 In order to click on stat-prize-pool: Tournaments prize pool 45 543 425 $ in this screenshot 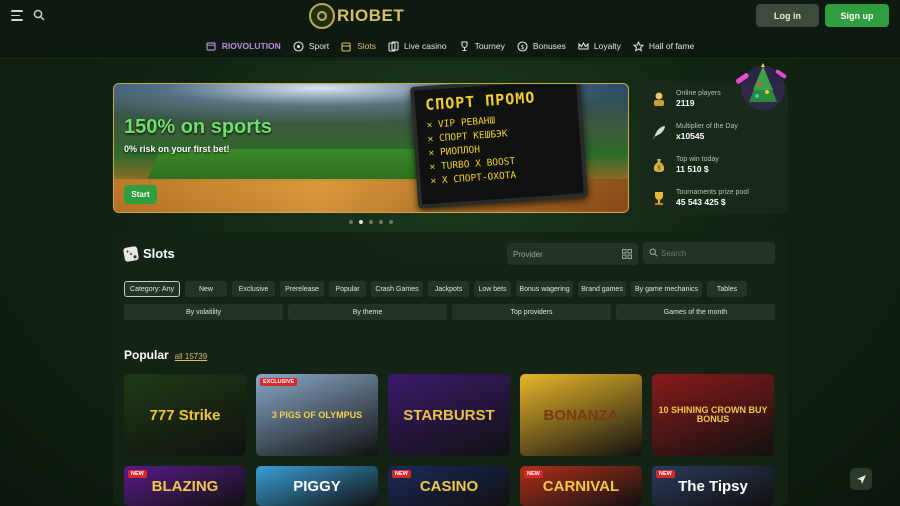, I will do `click(700, 198)`.